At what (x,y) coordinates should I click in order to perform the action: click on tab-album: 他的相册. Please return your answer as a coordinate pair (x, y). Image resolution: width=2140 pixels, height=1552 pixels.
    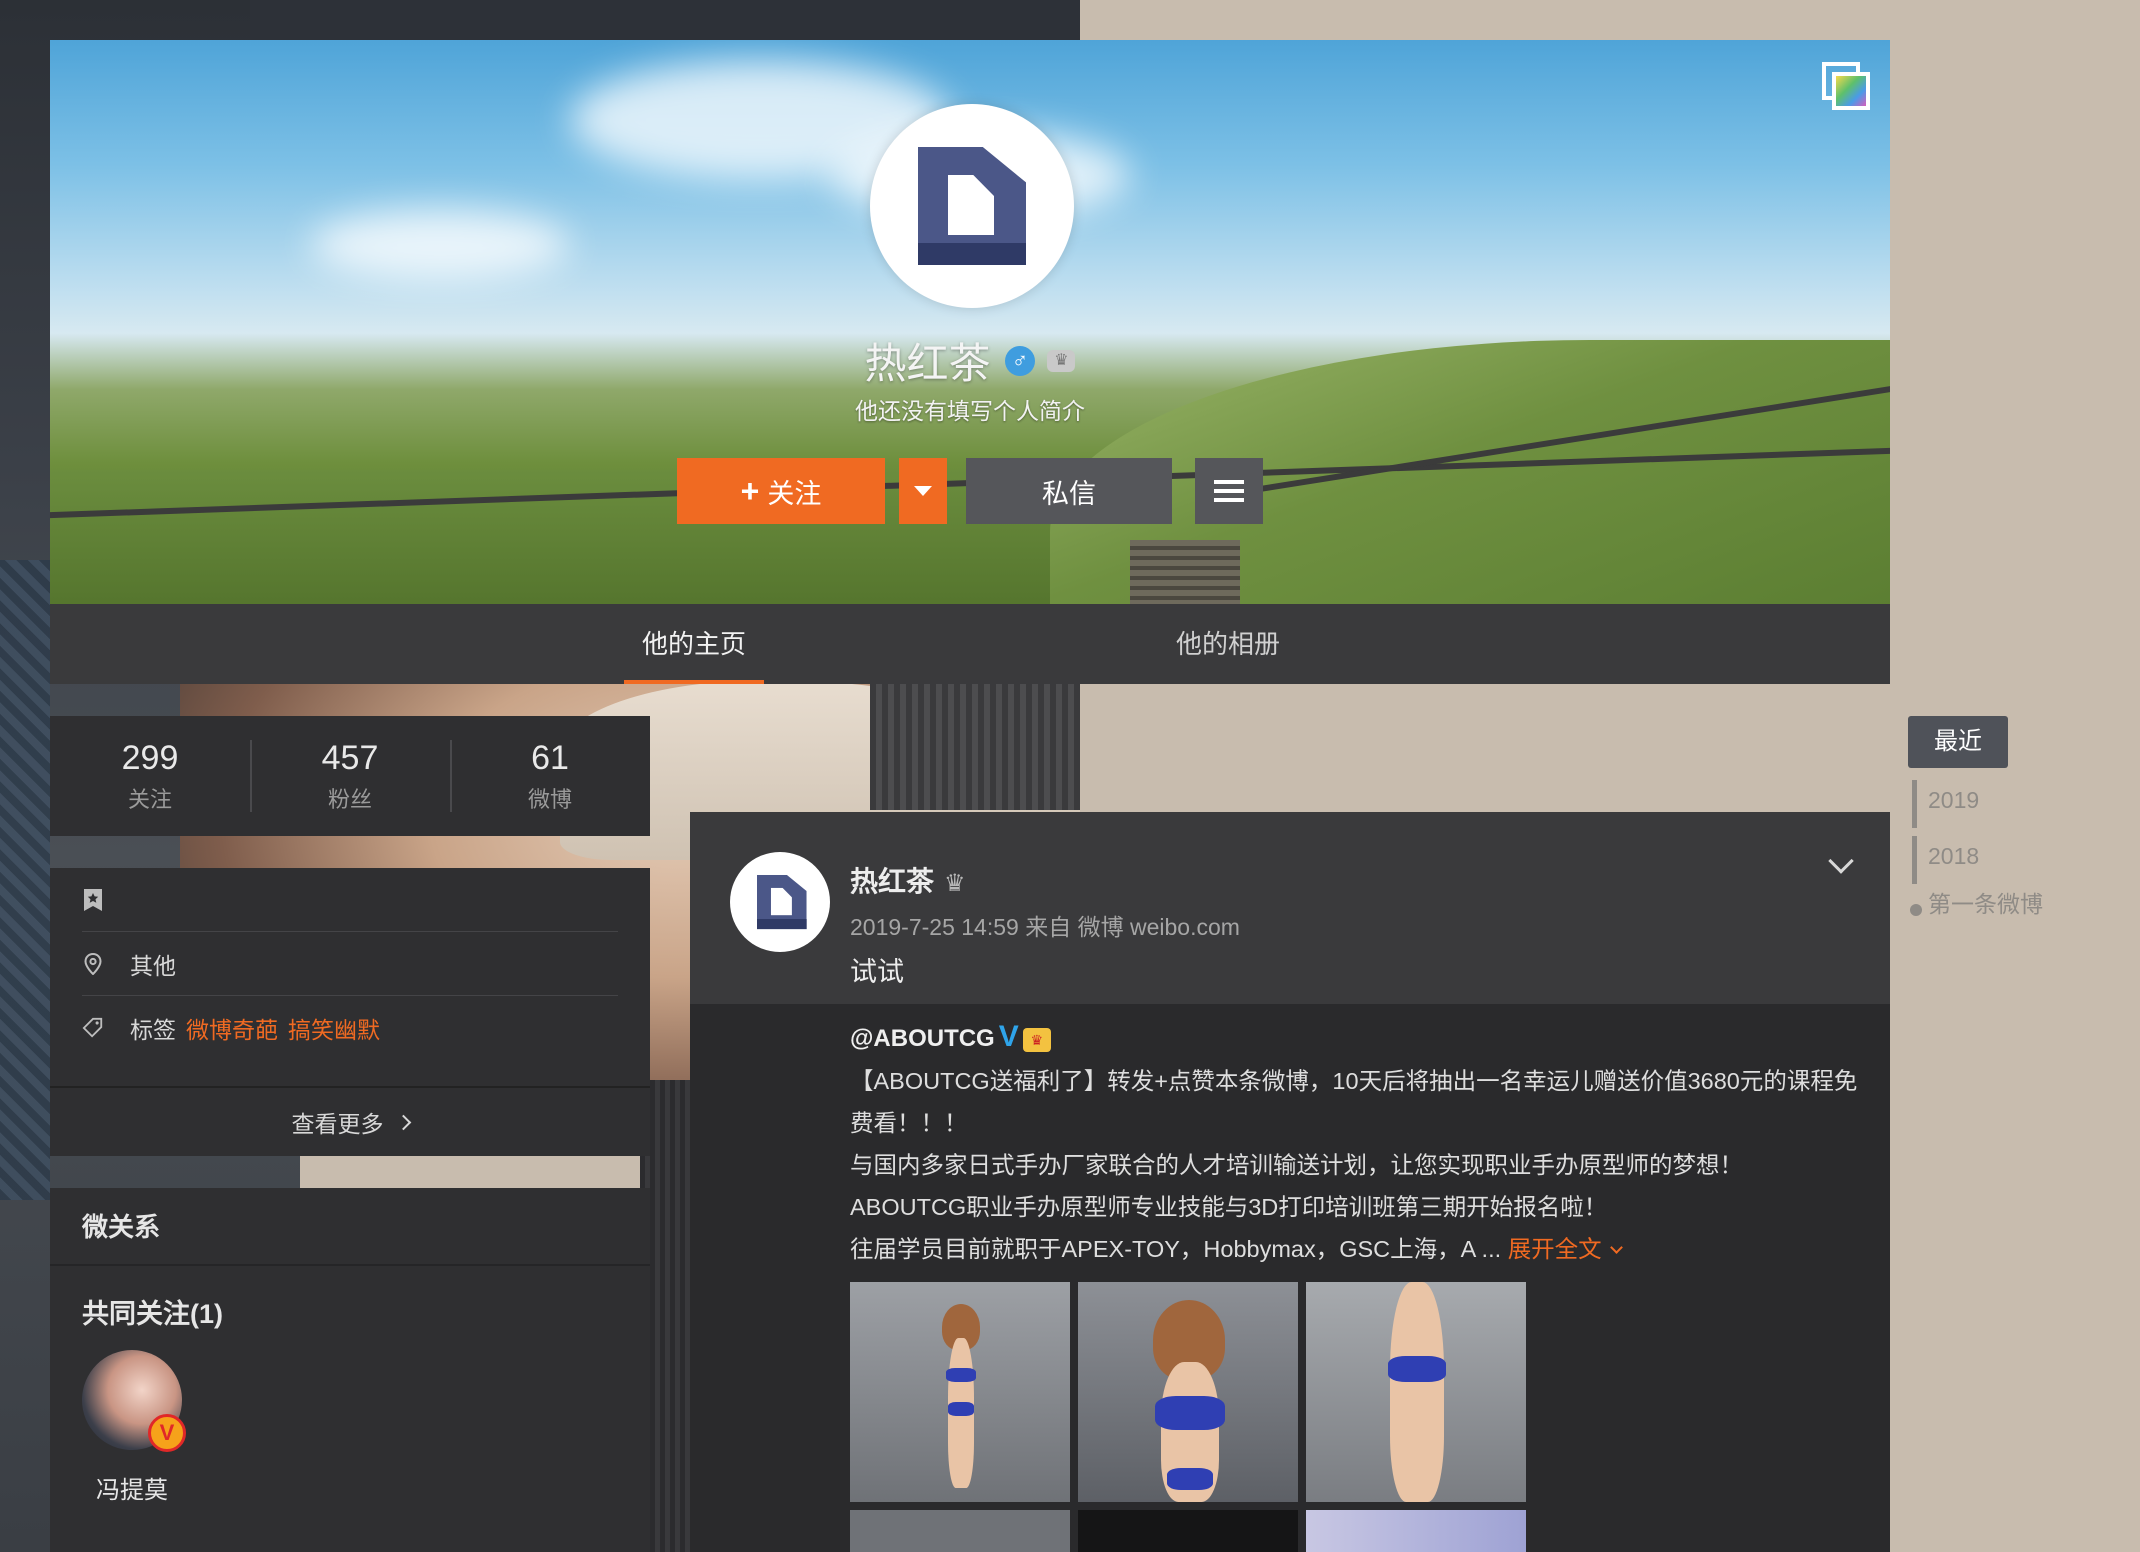
    Looking at the image, I should click on (1228, 644).